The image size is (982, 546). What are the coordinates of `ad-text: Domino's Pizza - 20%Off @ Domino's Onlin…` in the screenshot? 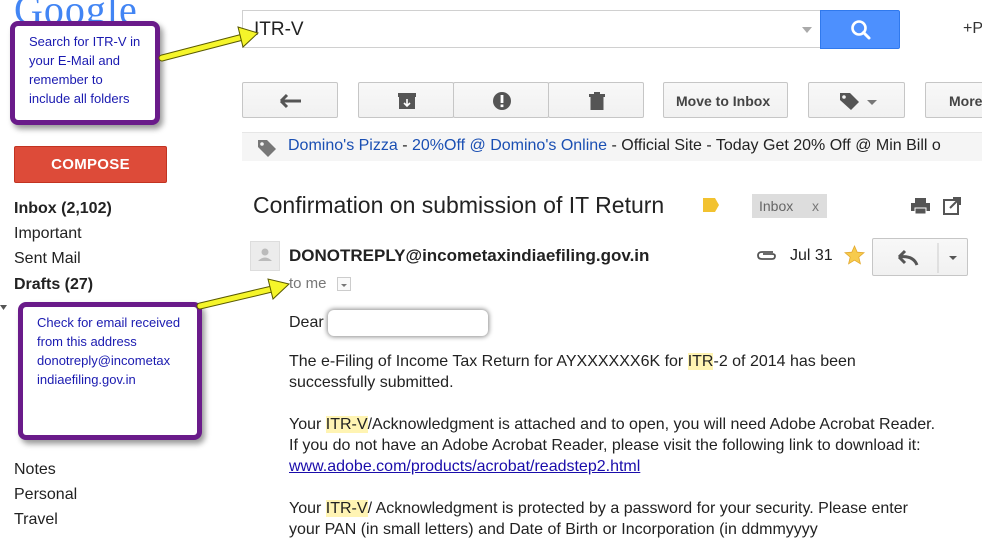 It's located at (614, 146).